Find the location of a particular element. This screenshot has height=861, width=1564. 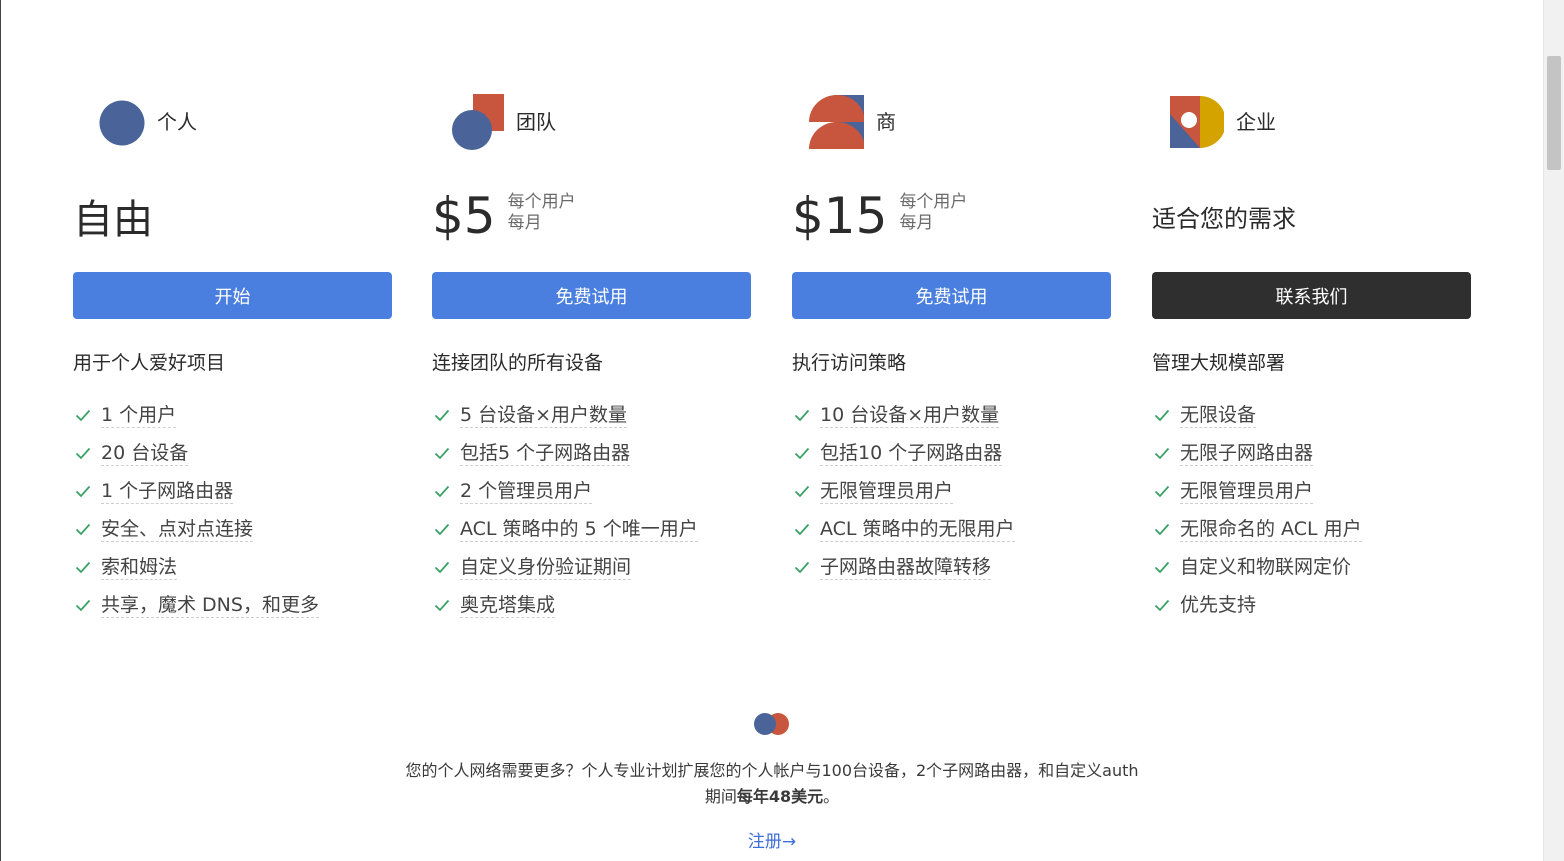

plan-name: 商 is located at coordinates (886, 122).